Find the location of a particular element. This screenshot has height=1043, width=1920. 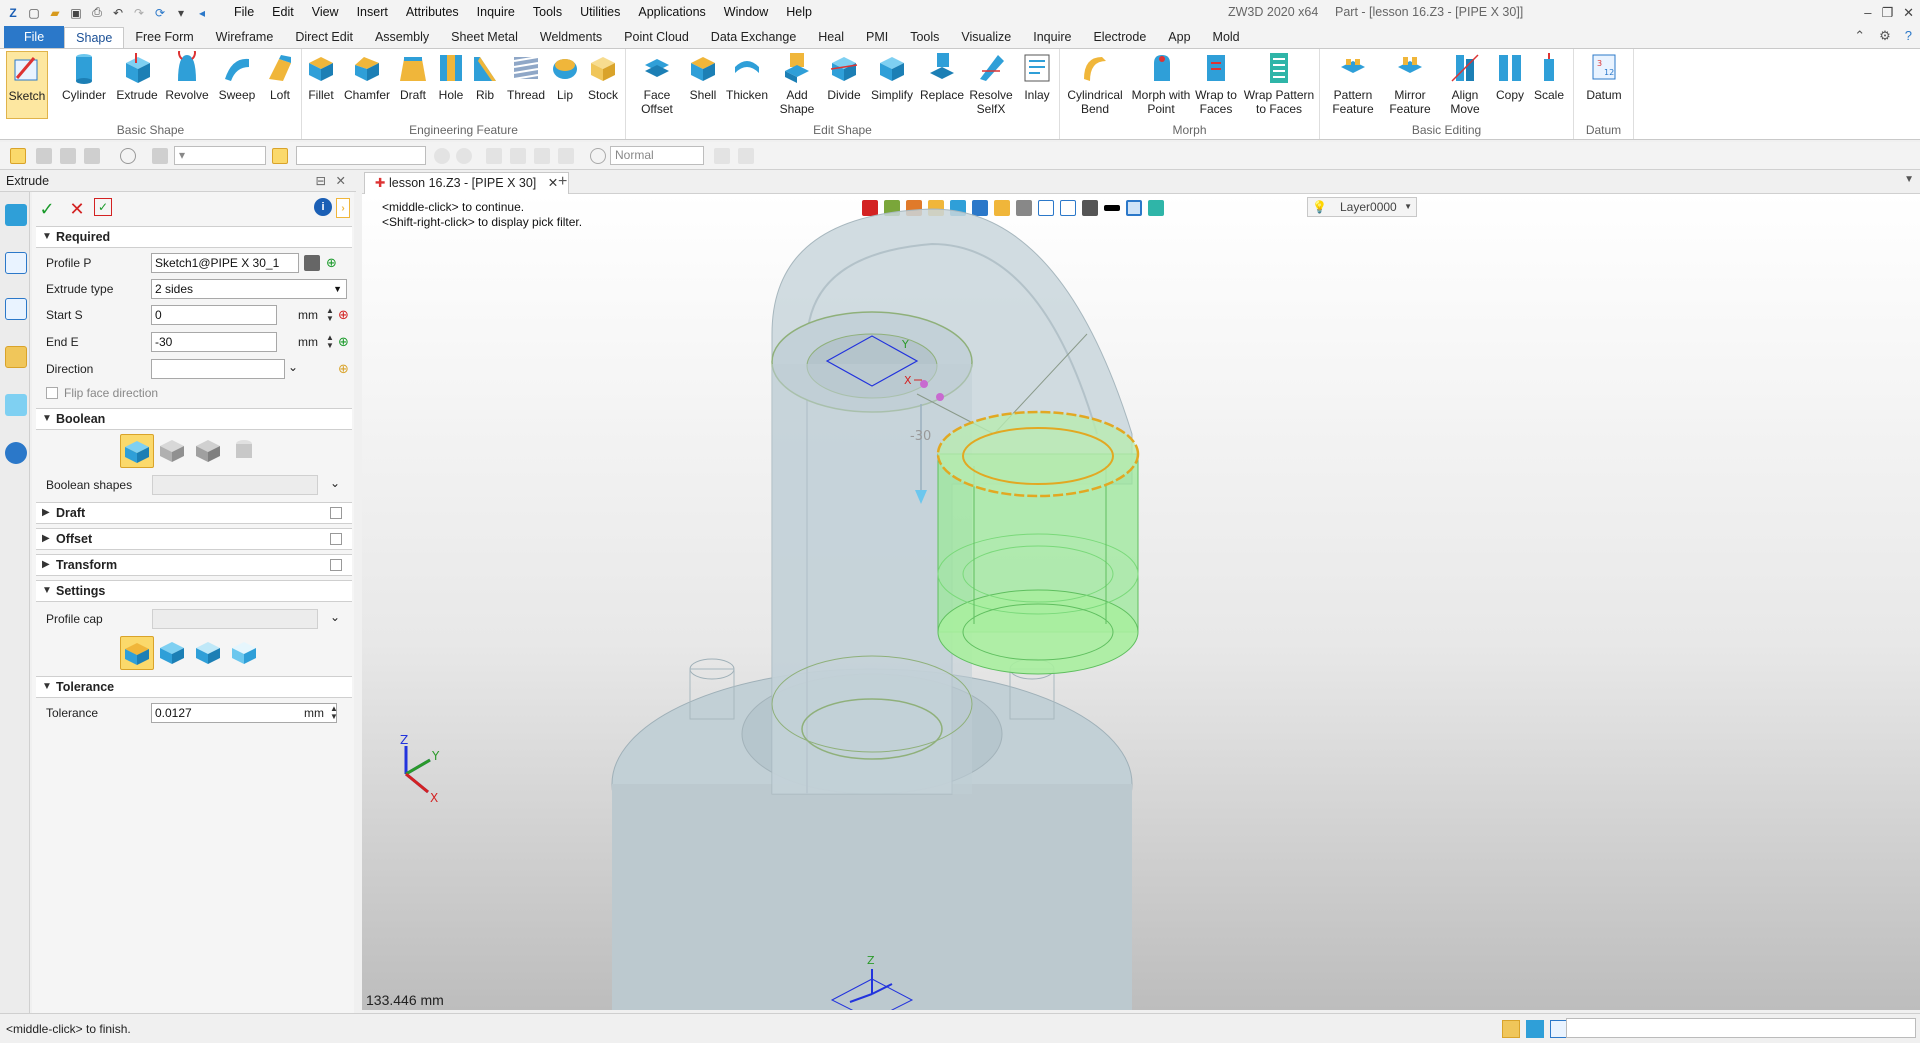

render-mode-combo: Normal is located at coordinates (657, 155).